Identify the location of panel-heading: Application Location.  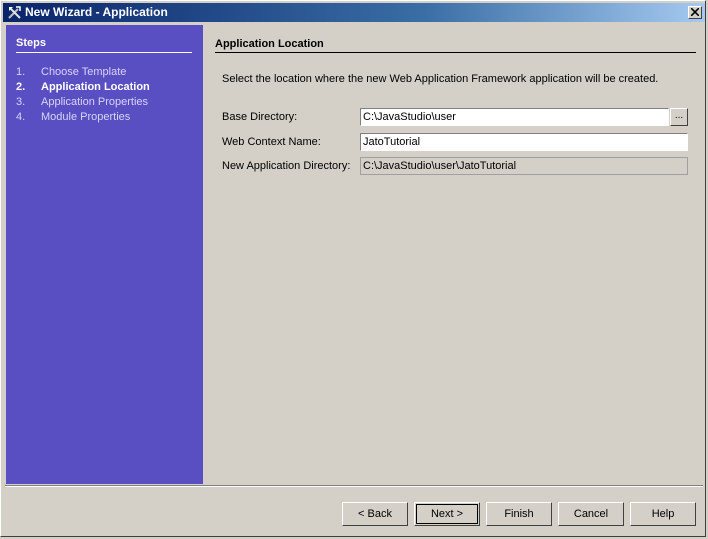
(269, 44).